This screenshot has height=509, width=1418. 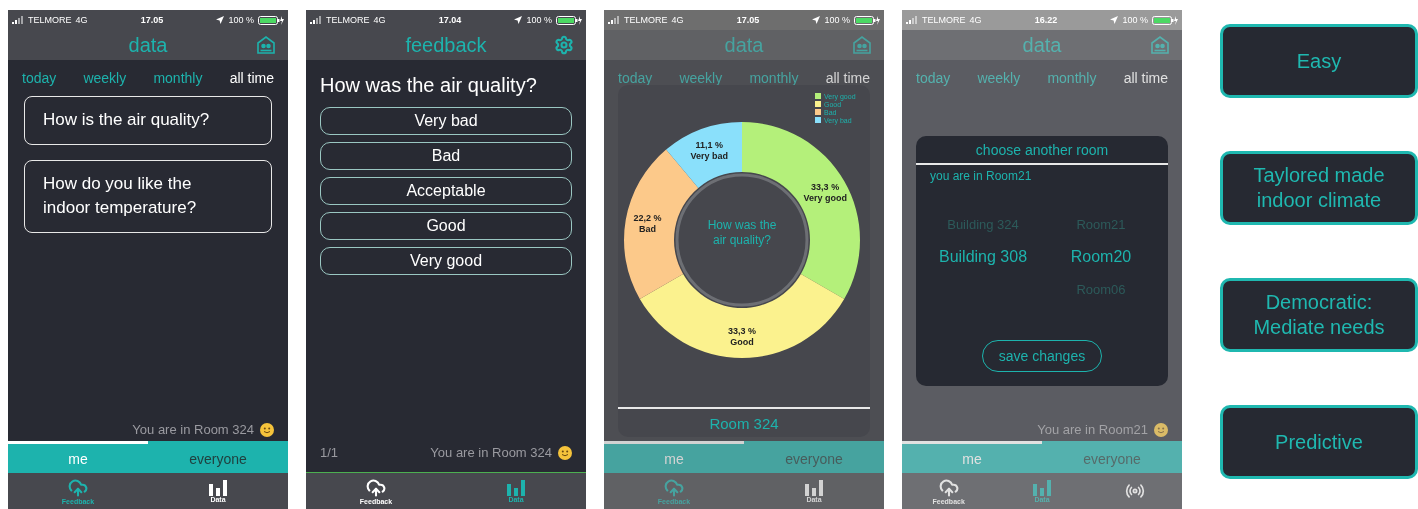 What do you see at coordinates (446, 191) in the screenshot?
I see `answer-option: Acceptable` at bounding box center [446, 191].